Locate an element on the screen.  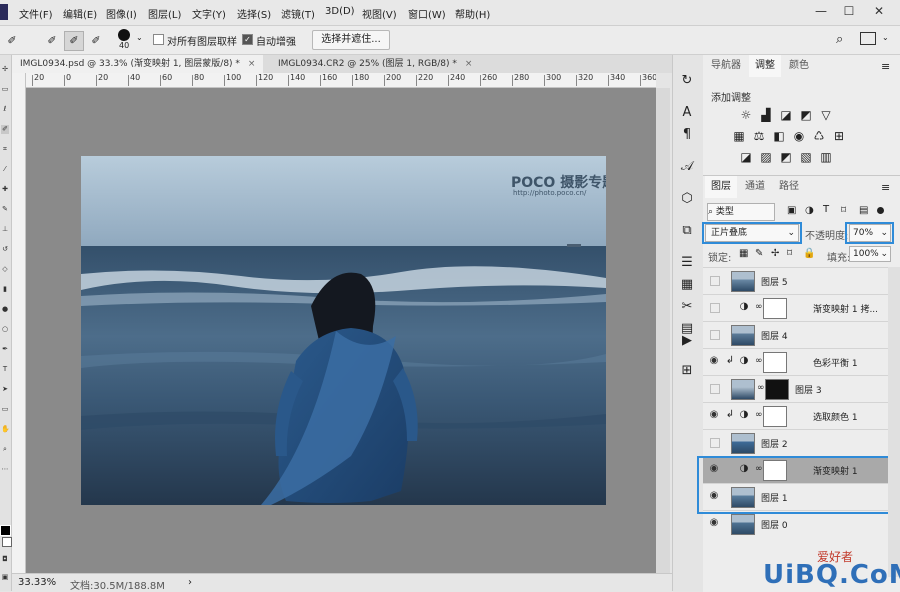
layer-row: 图层 5 is located at coordinates (795, 280).